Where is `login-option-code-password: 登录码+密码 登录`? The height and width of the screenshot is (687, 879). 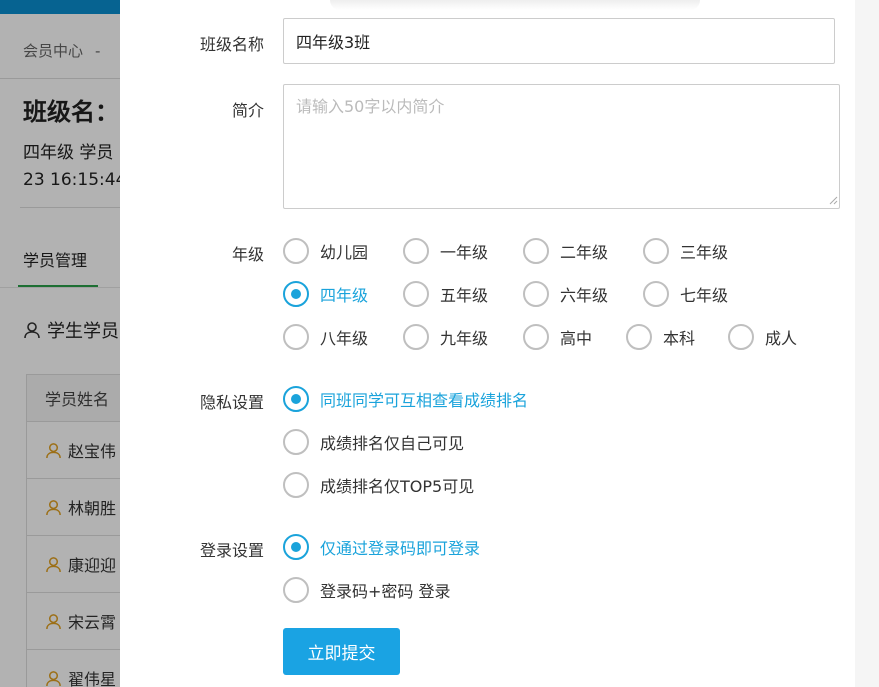 login-option-code-password: 登录码+密码 登录 is located at coordinates (367, 590).